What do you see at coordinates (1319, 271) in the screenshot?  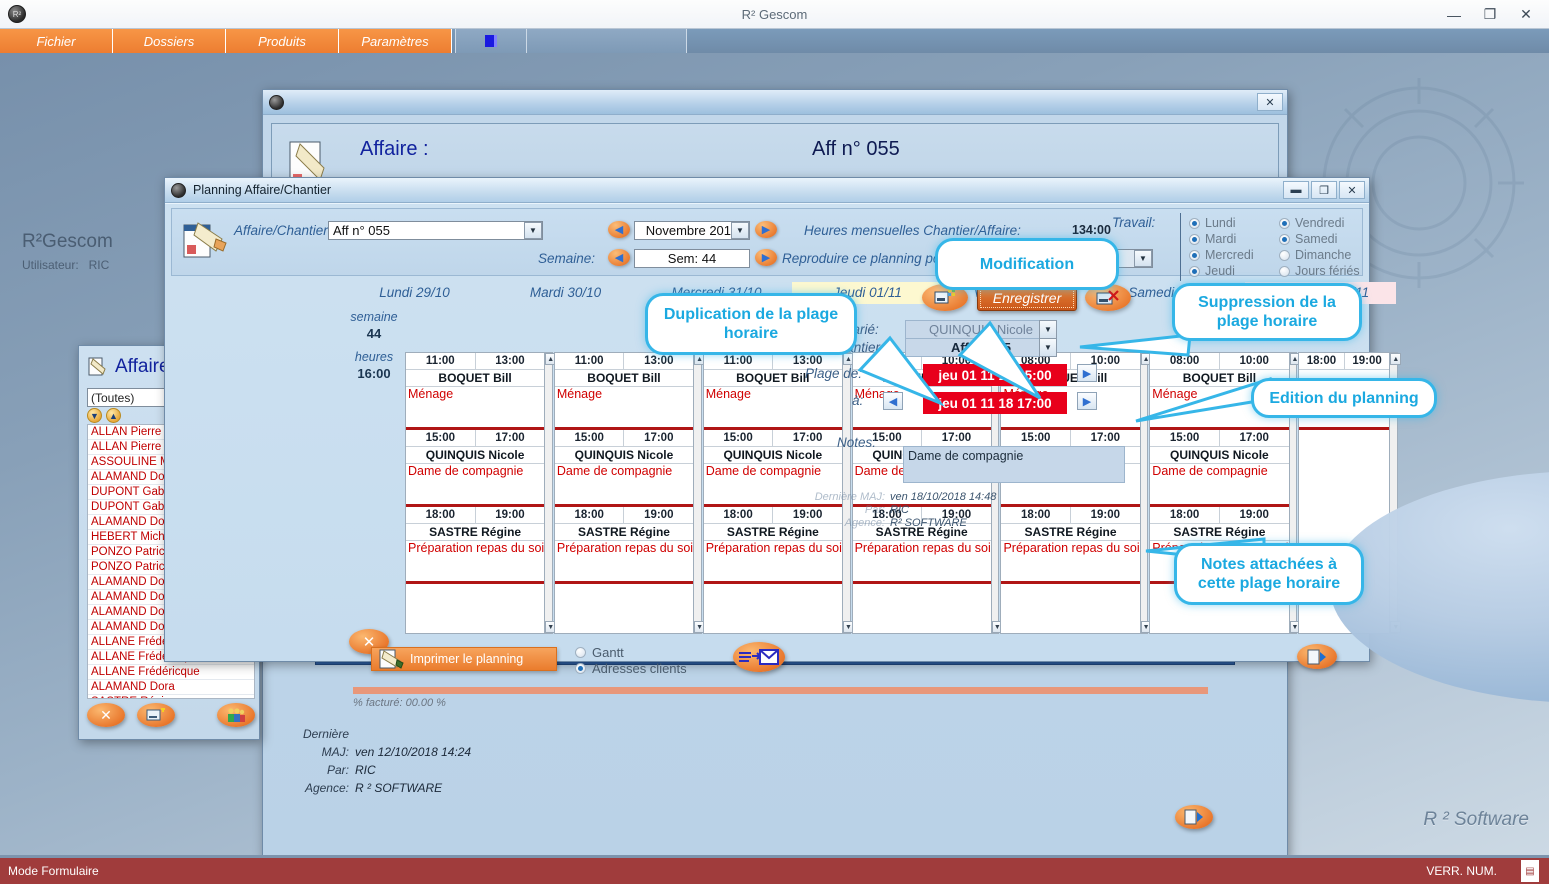 I see `travail-day-jours-fériés: Jours fériés` at bounding box center [1319, 271].